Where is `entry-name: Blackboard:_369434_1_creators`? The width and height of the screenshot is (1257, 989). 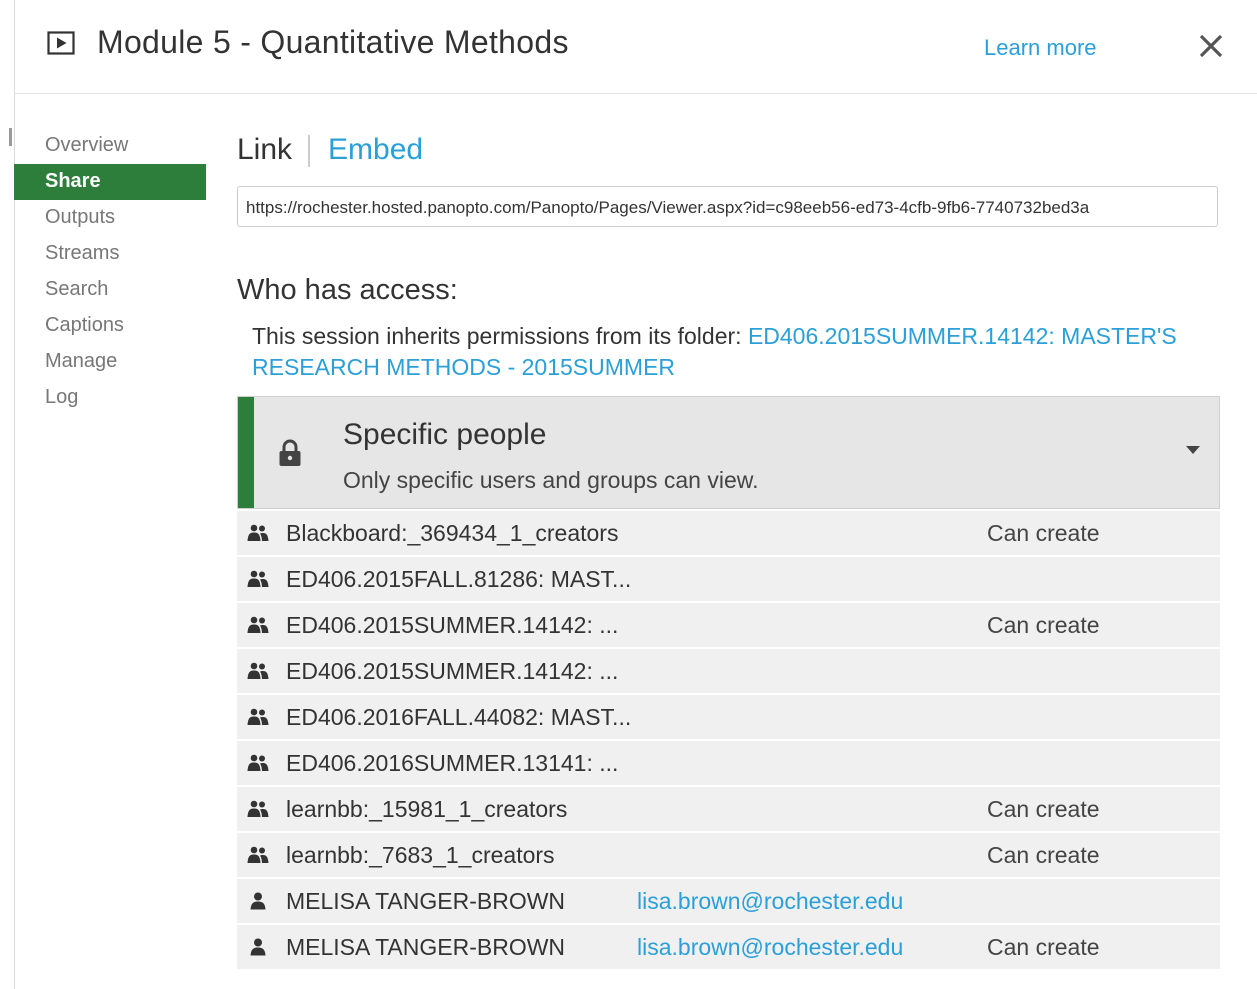
entry-name: Blackboard:_369434_1_creators is located at coordinates (452, 533).